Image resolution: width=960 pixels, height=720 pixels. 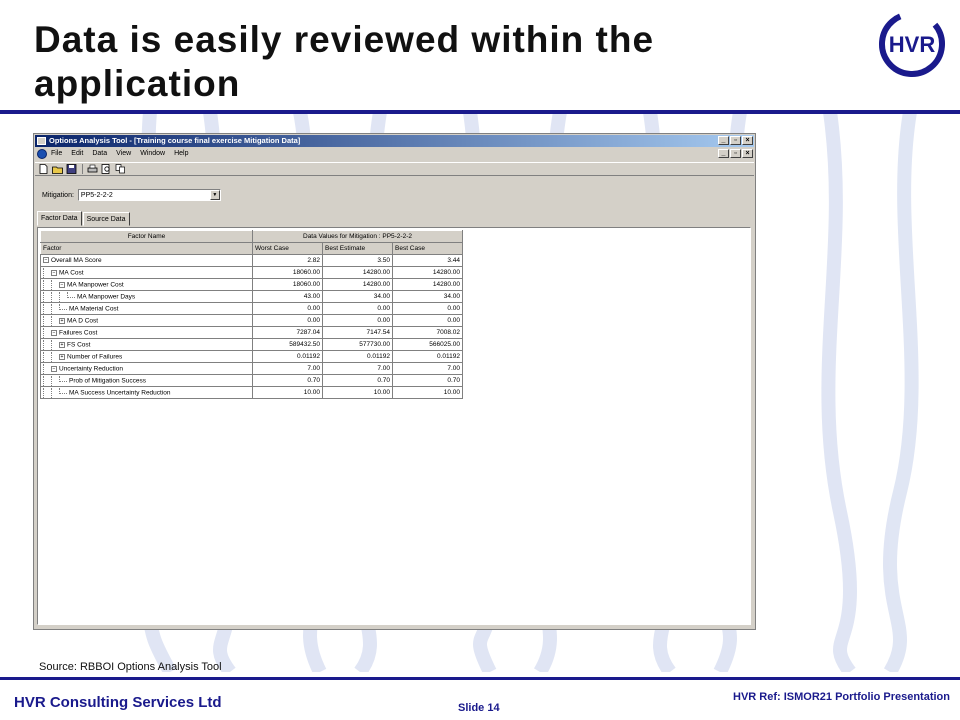 I want to click on value-cell-worst: 0.70, so click(x=287, y=380).